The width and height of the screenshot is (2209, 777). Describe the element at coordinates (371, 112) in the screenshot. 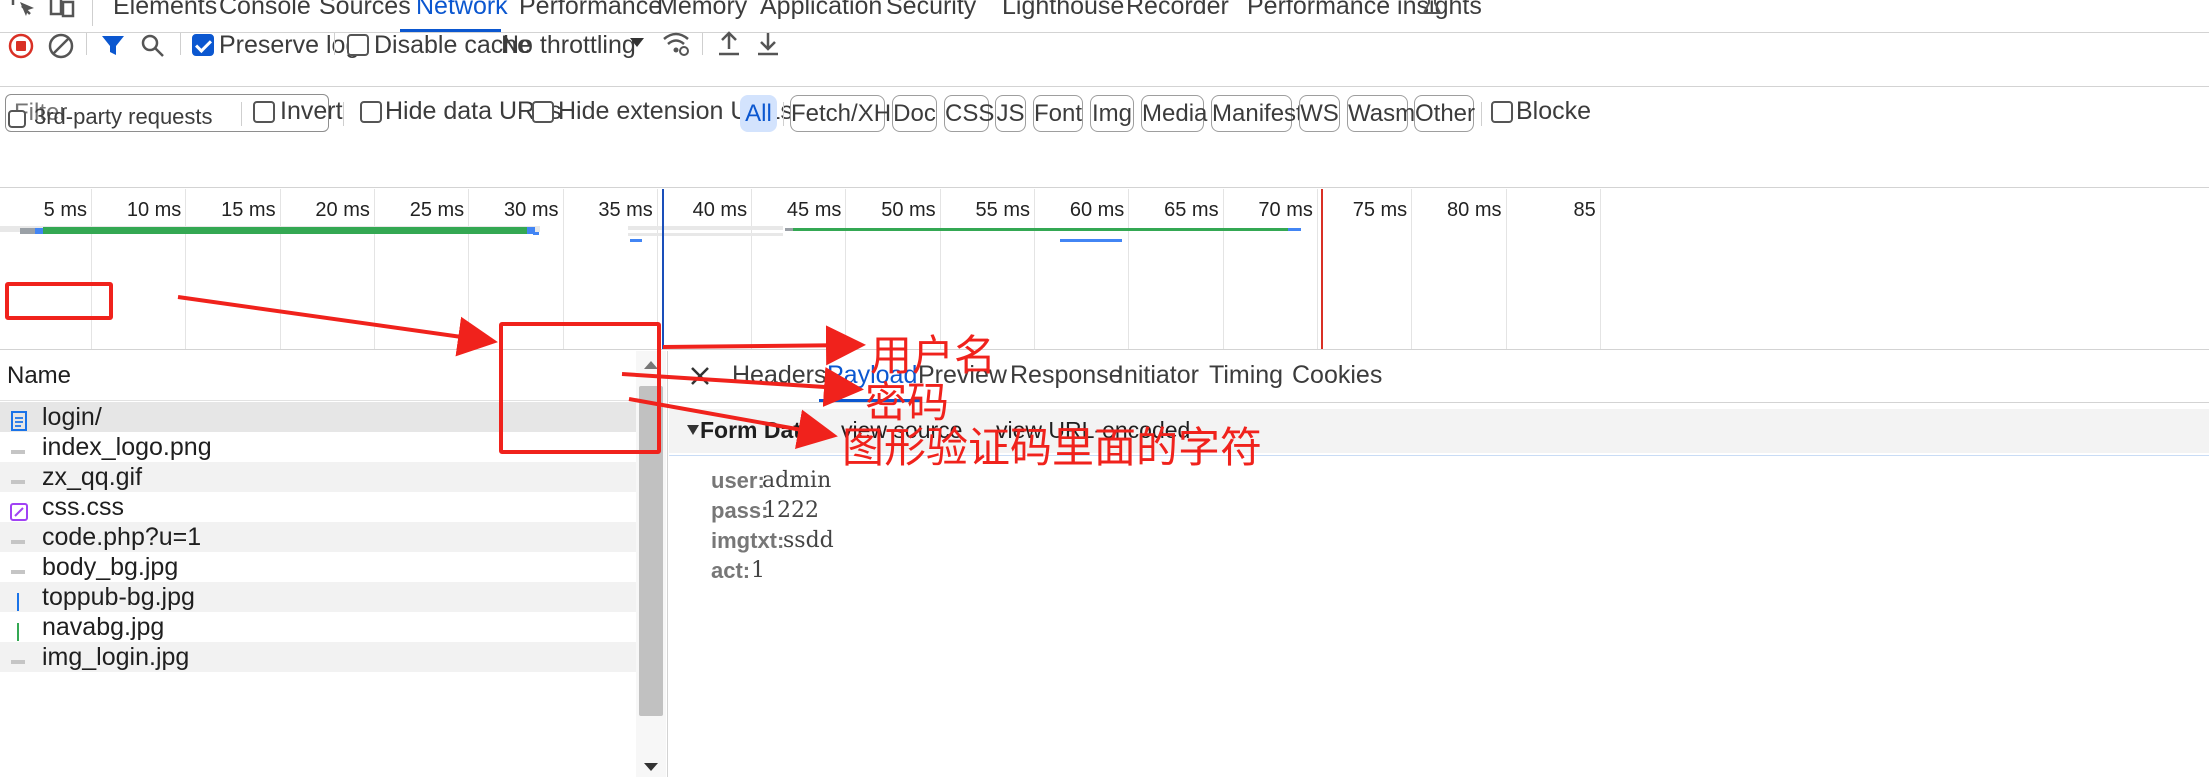

I see `hide-data-urls-checkbox` at that location.